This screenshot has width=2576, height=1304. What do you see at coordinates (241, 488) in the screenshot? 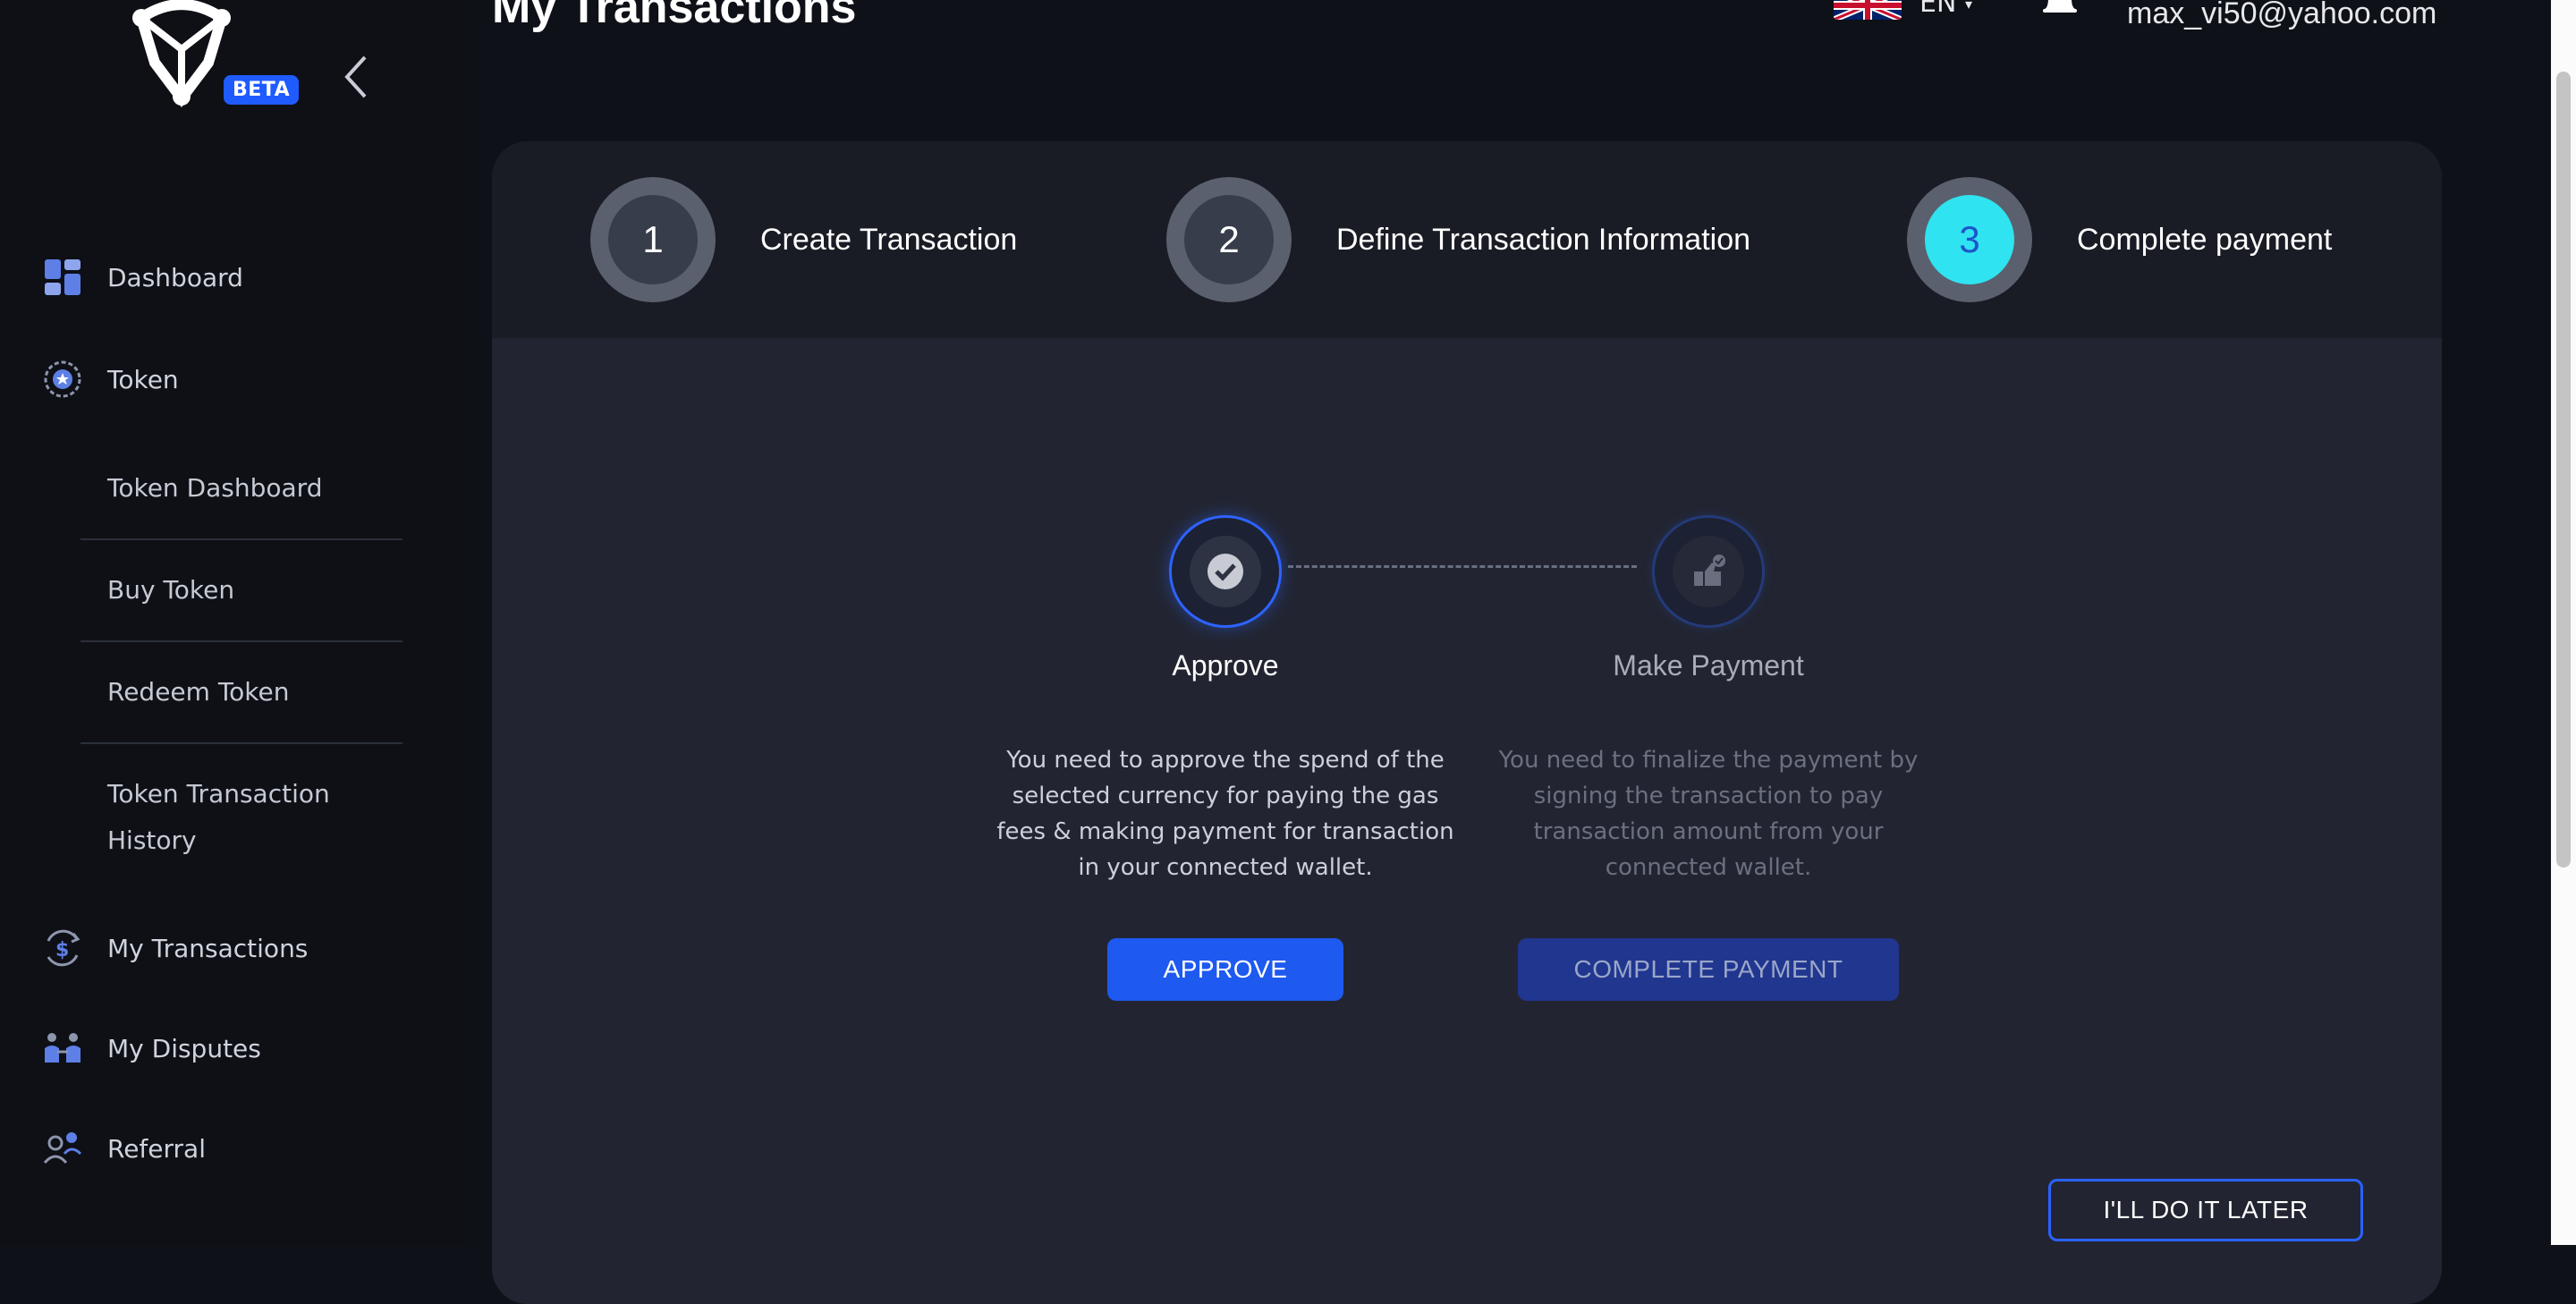
I see `sidebar-subitem-token-dashboard: Token Dashboard` at bounding box center [241, 488].